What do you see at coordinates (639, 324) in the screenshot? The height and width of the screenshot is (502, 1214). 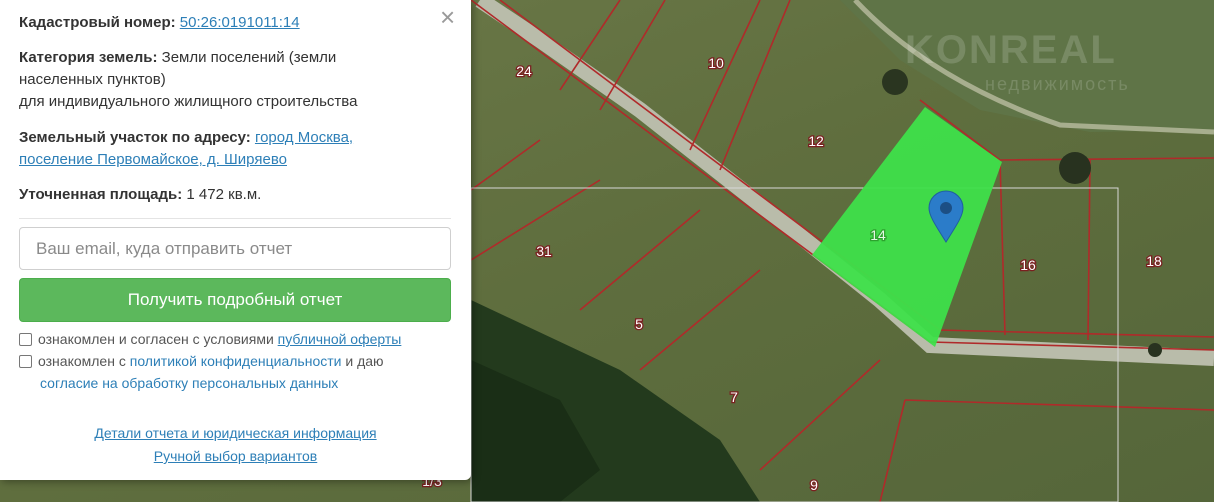 I see `plot-label-5: 5` at bounding box center [639, 324].